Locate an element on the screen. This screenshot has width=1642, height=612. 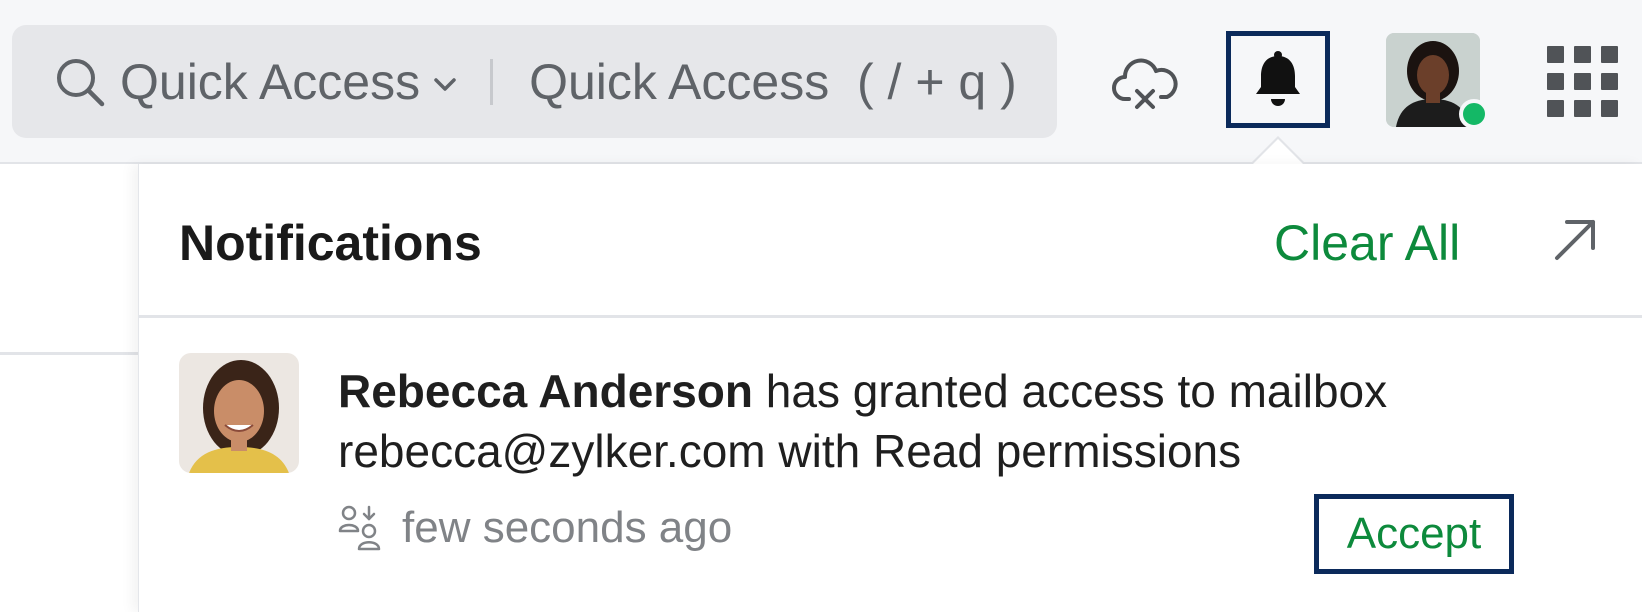
notification-meta: few seconds ago is located at coordinates (535, 528).